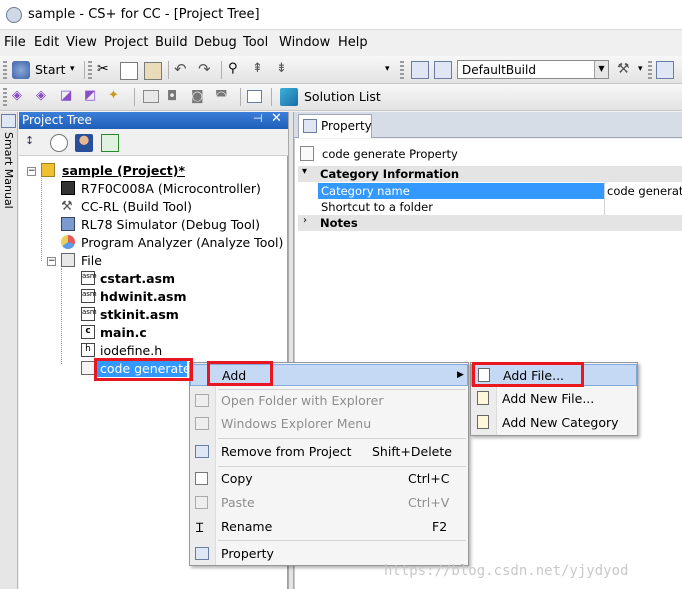 The height and width of the screenshot is (589, 682). Describe the element at coordinates (261, 70) in the screenshot. I see `find-up-icon: ⇞` at that location.